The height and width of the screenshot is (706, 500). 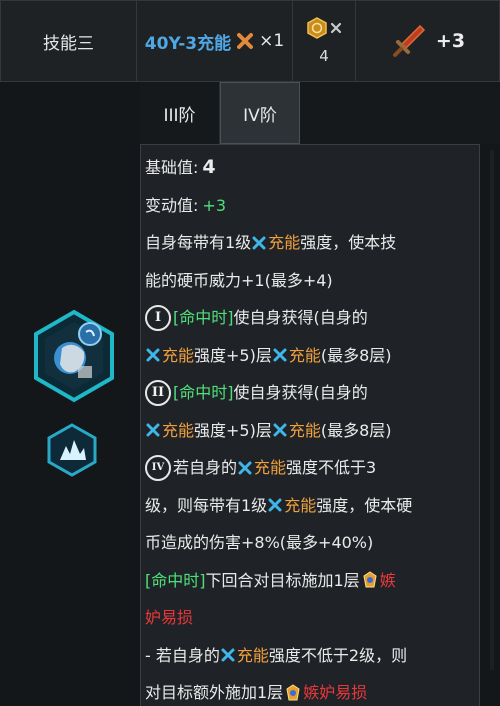 What do you see at coordinates (74, 356) in the screenshot?
I see `skill-emblem-icon` at bounding box center [74, 356].